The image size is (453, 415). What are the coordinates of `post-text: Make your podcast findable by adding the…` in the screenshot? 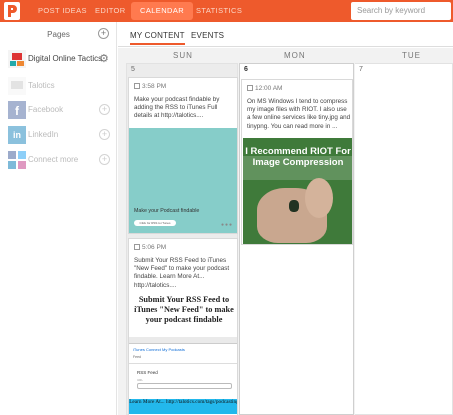 It's located at (177, 108).